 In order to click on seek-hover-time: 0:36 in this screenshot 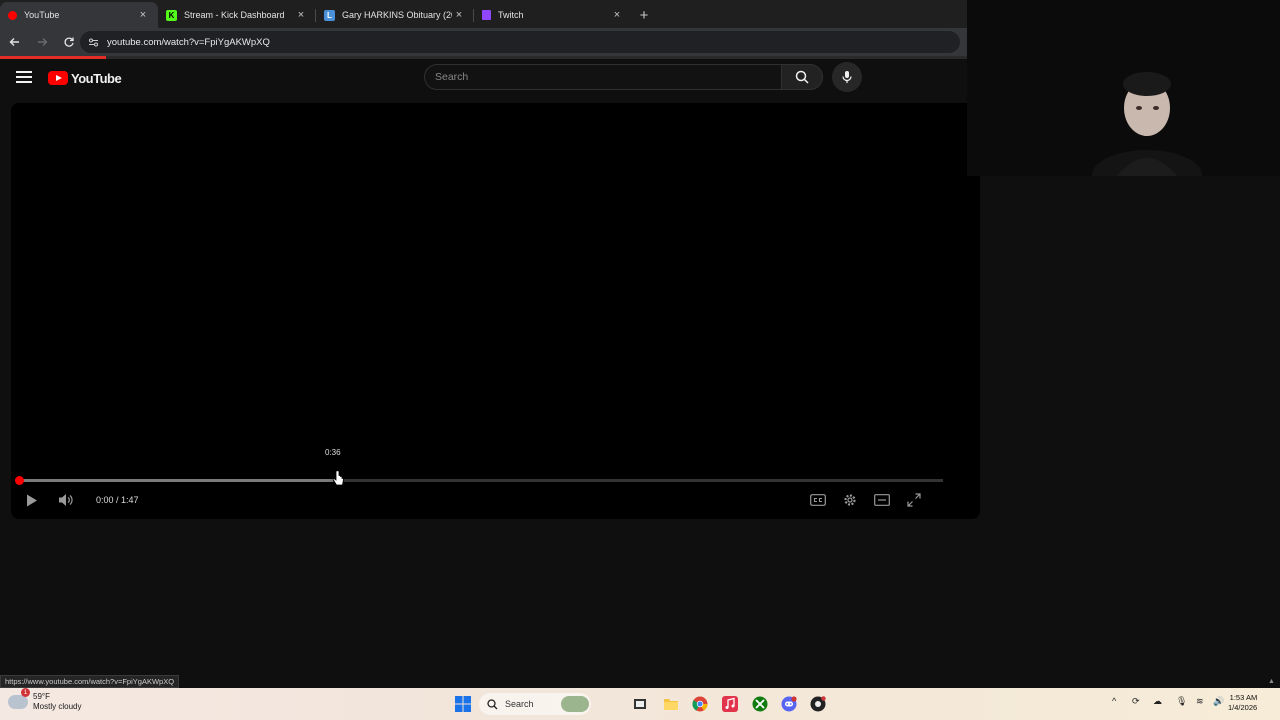, I will do `click(333, 452)`.